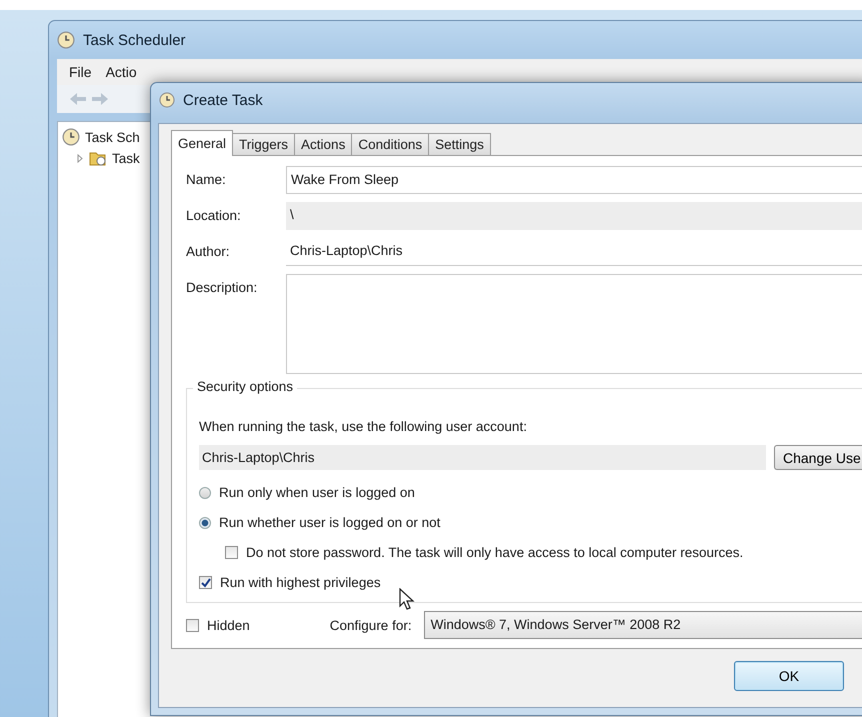  Describe the element at coordinates (574, 180) in the screenshot. I see `input-field: Wake From Sleep` at that location.